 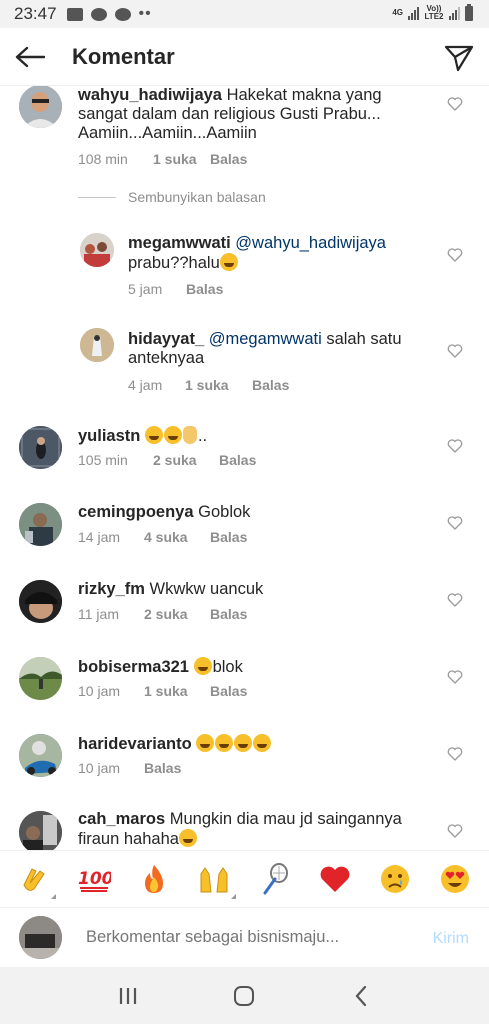 I want to click on network-lte-label: Vo)) LTE2, so click(x=434, y=12).